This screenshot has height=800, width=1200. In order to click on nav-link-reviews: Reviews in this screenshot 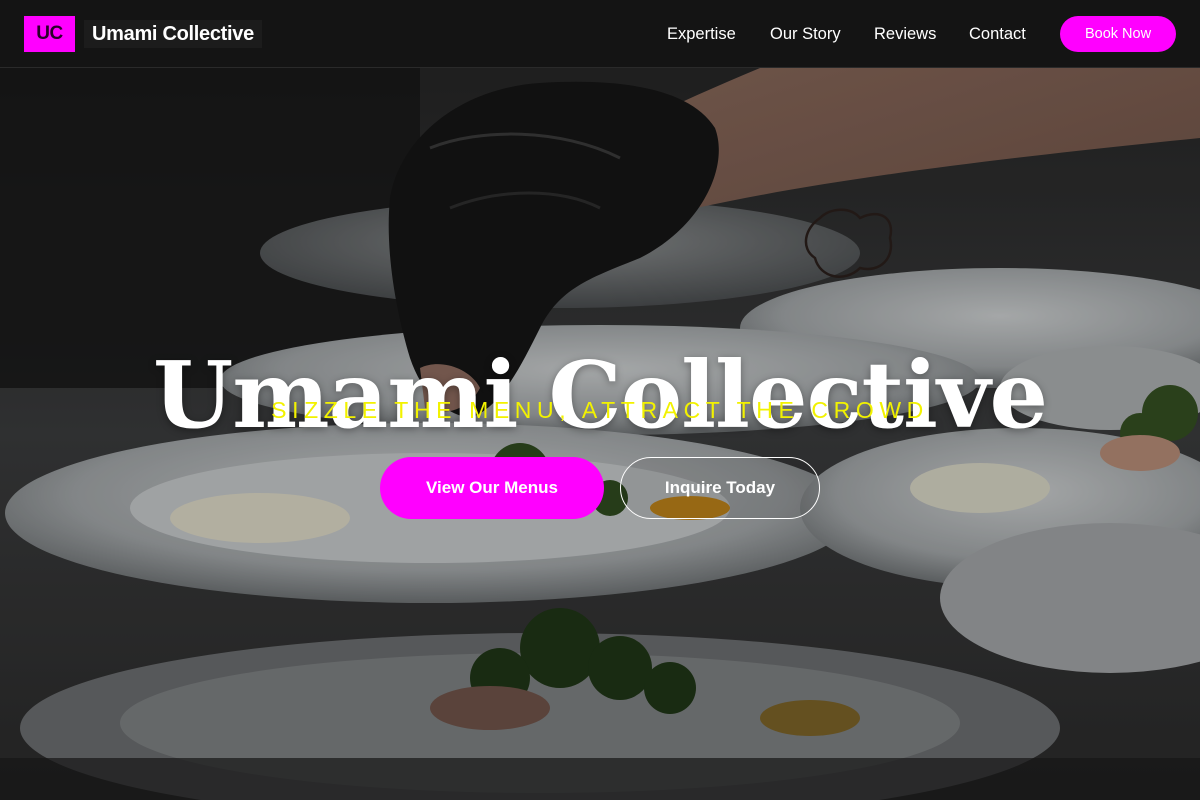, I will do `click(905, 34)`.